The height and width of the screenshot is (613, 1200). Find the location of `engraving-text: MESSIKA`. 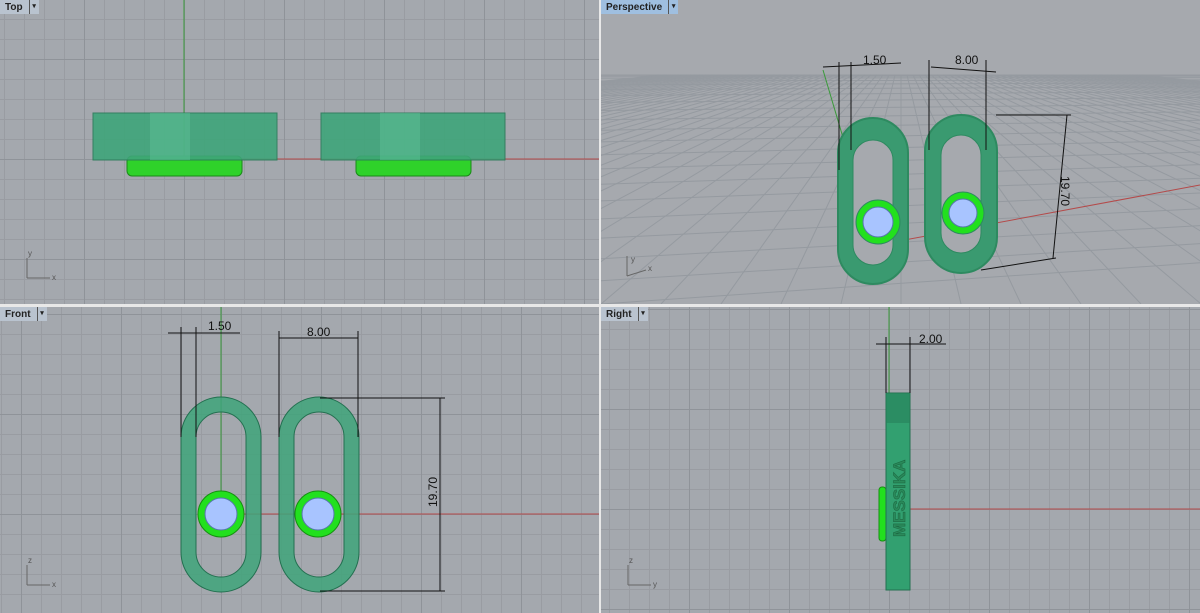

engraving-text: MESSIKA is located at coordinates (899, 498).